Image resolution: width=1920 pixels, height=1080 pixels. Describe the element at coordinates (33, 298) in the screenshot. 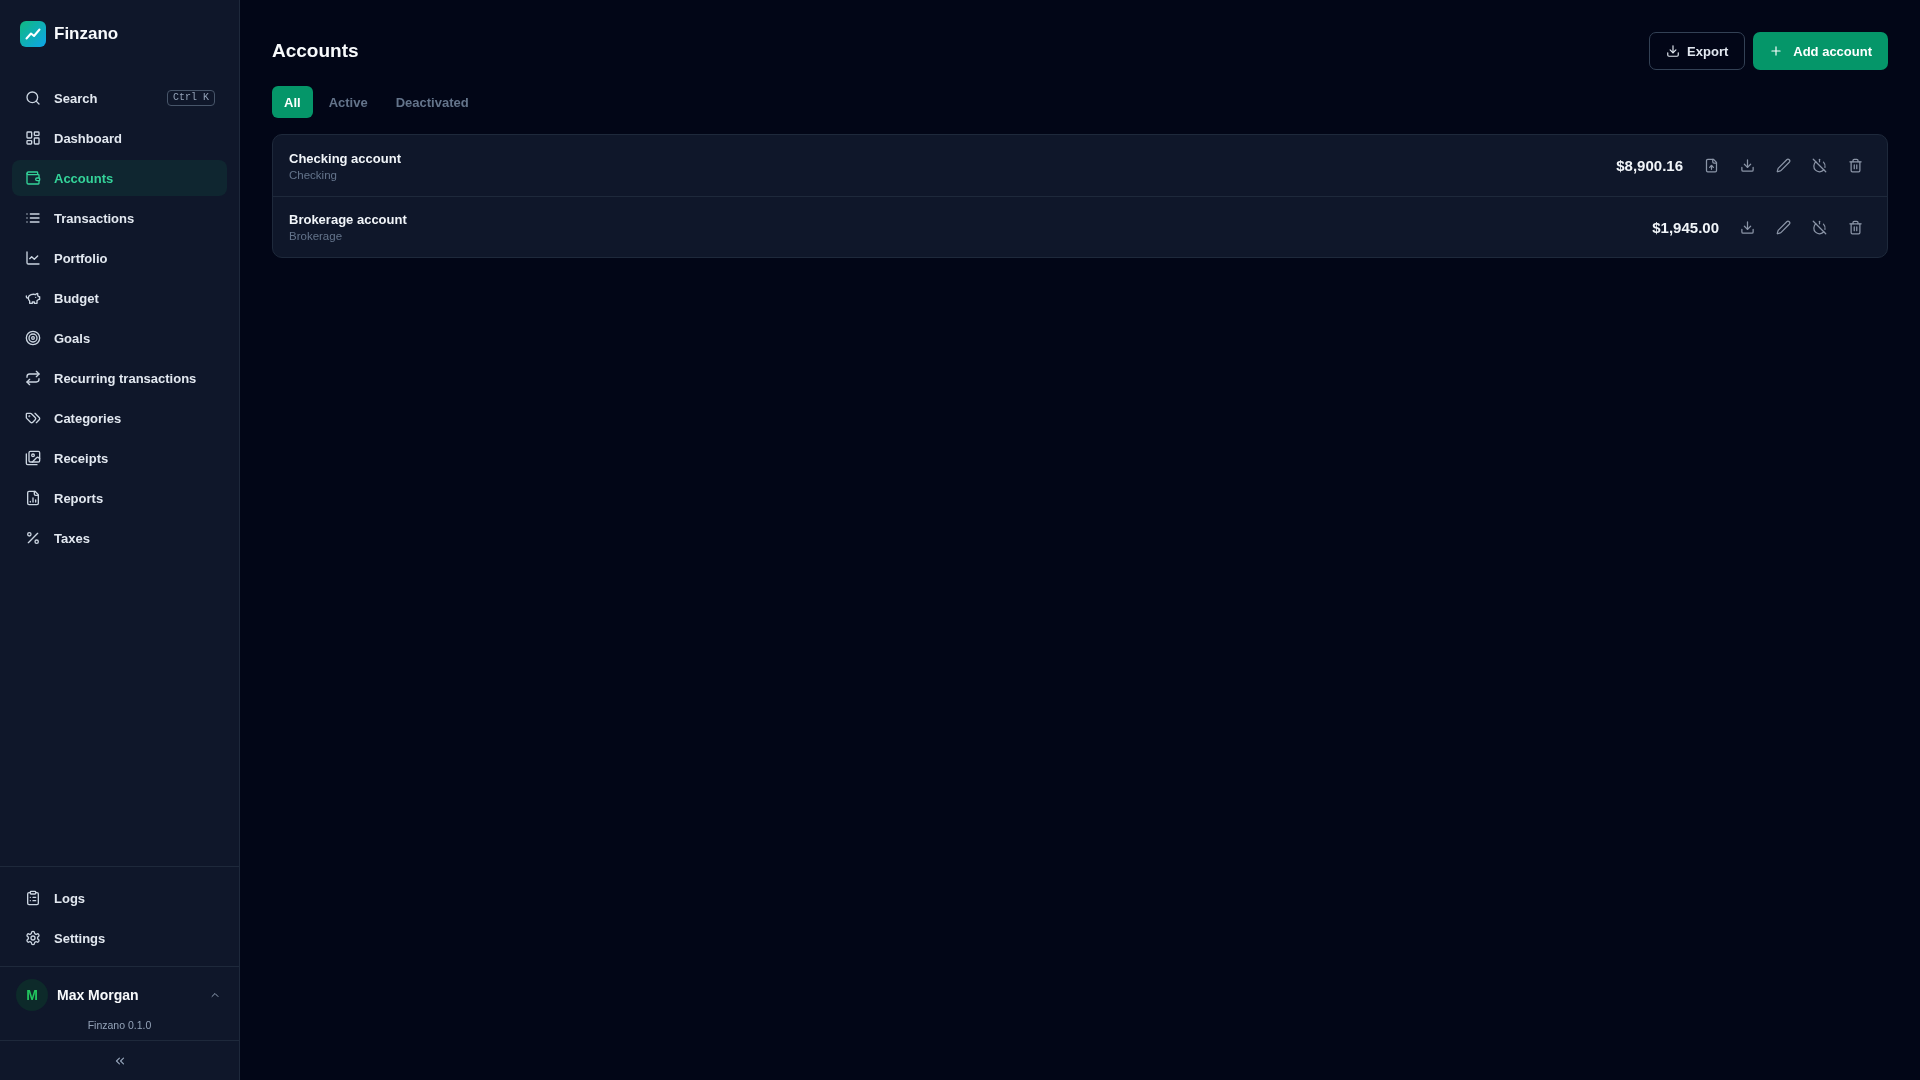

I see `piggy-bank-icon` at that location.